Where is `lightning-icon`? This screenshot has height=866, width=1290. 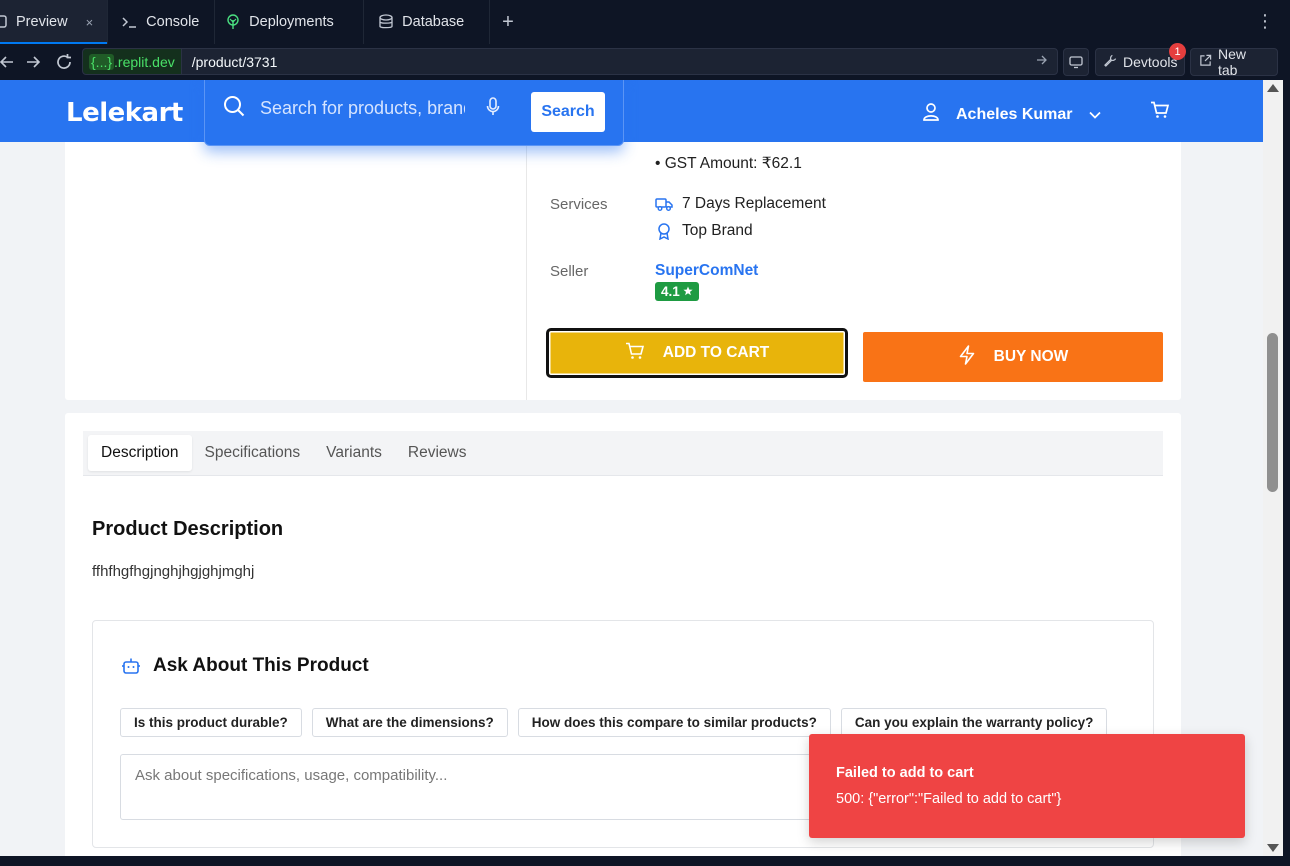
lightning-icon is located at coordinates (967, 357).